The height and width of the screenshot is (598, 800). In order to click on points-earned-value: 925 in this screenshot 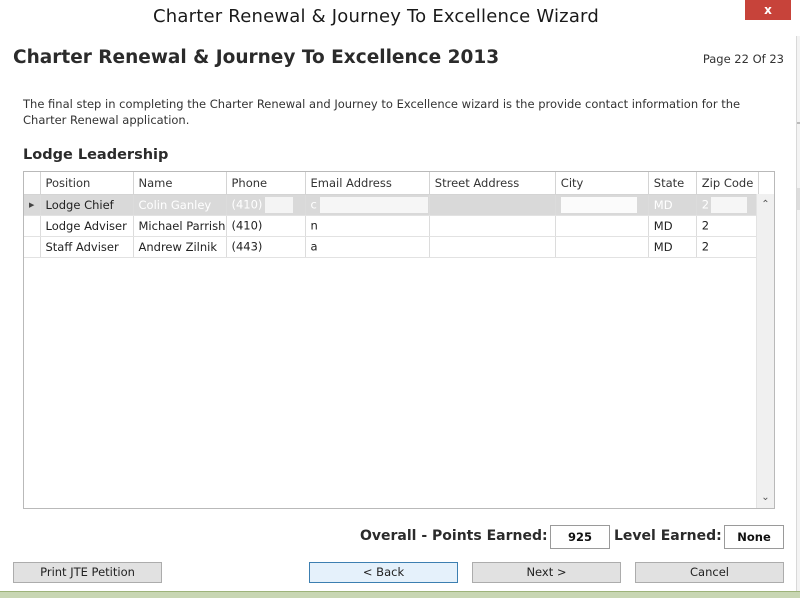, I will do `click(580, 537)`.